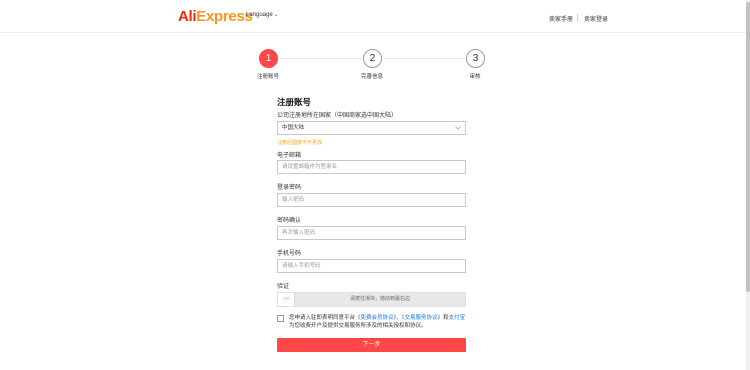 The height and width of the screenshot is (370, 750). I want to click on step-3-label: 审核, so click(475, 77).